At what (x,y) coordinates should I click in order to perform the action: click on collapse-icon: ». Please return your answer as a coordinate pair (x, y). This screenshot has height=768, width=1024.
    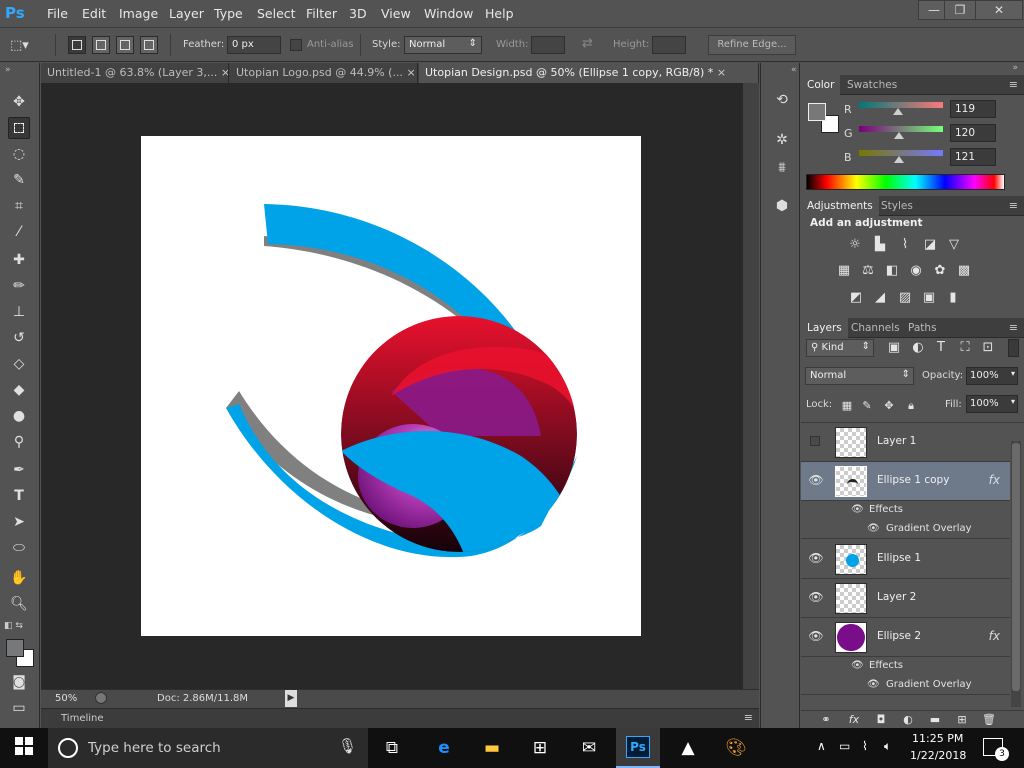
    Looking at the image, I should click on (1015, 68).